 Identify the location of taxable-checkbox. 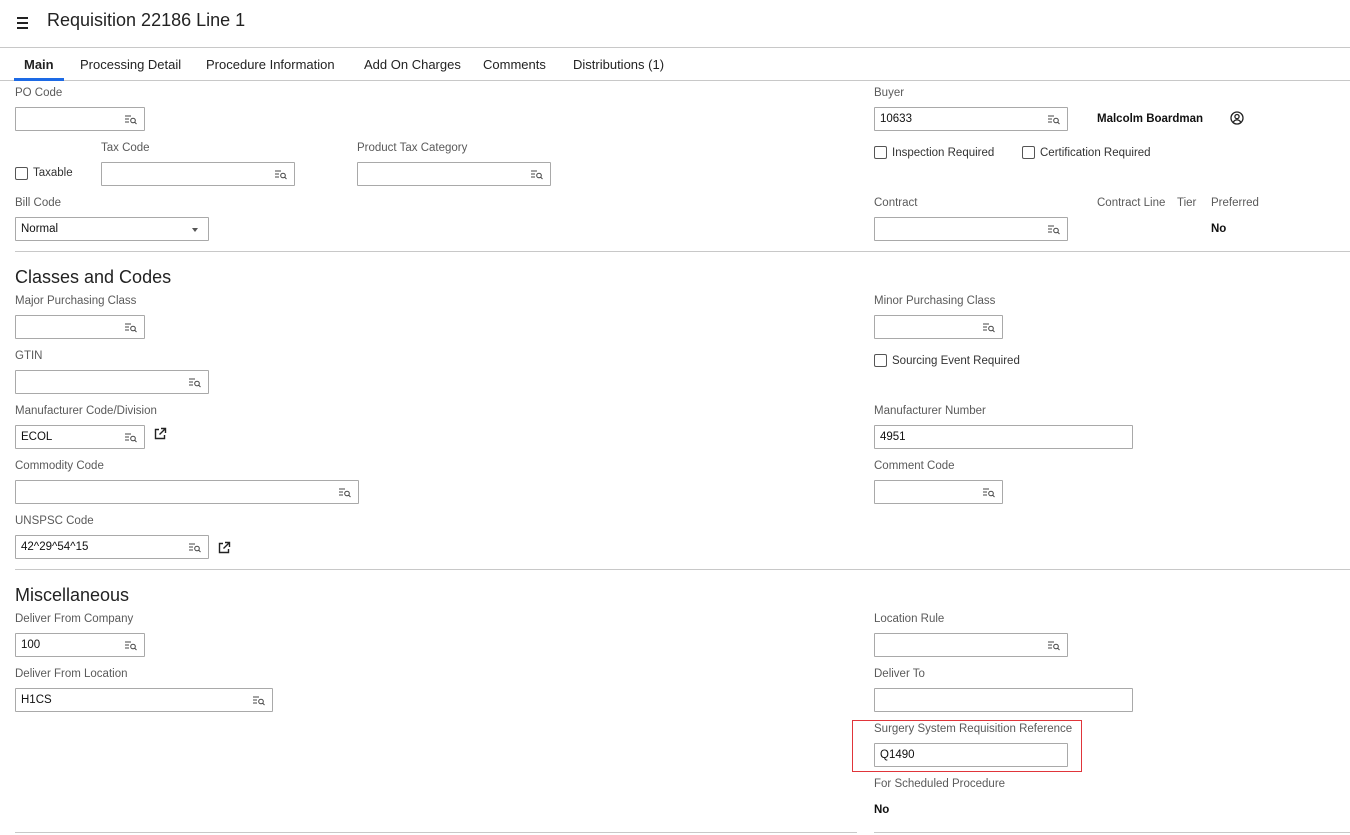
(21, 173).